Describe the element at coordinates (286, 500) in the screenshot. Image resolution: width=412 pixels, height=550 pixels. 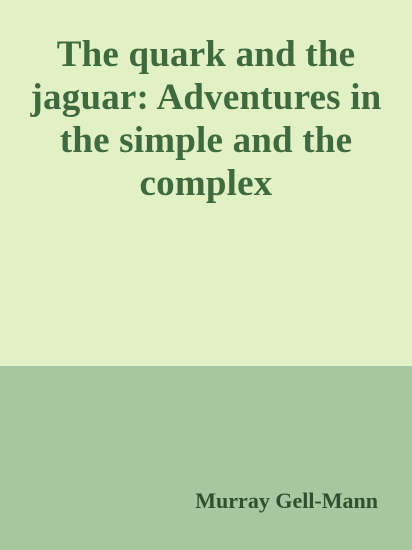
I see `book-author: Murray Gell-Mann` at that location.